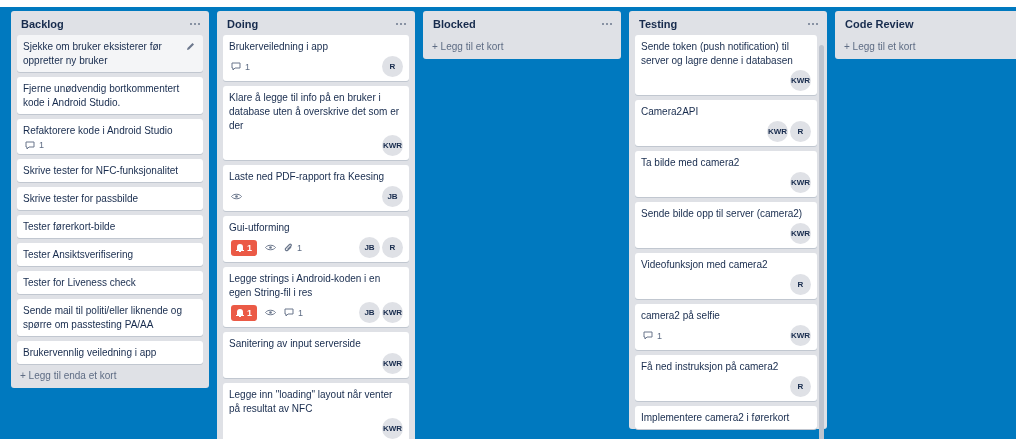 The height and width of the screenshot is (439, 1016). Describe the element at coordinates (243, 24) in the screenshot. I see `list-title: Doing` at that location.